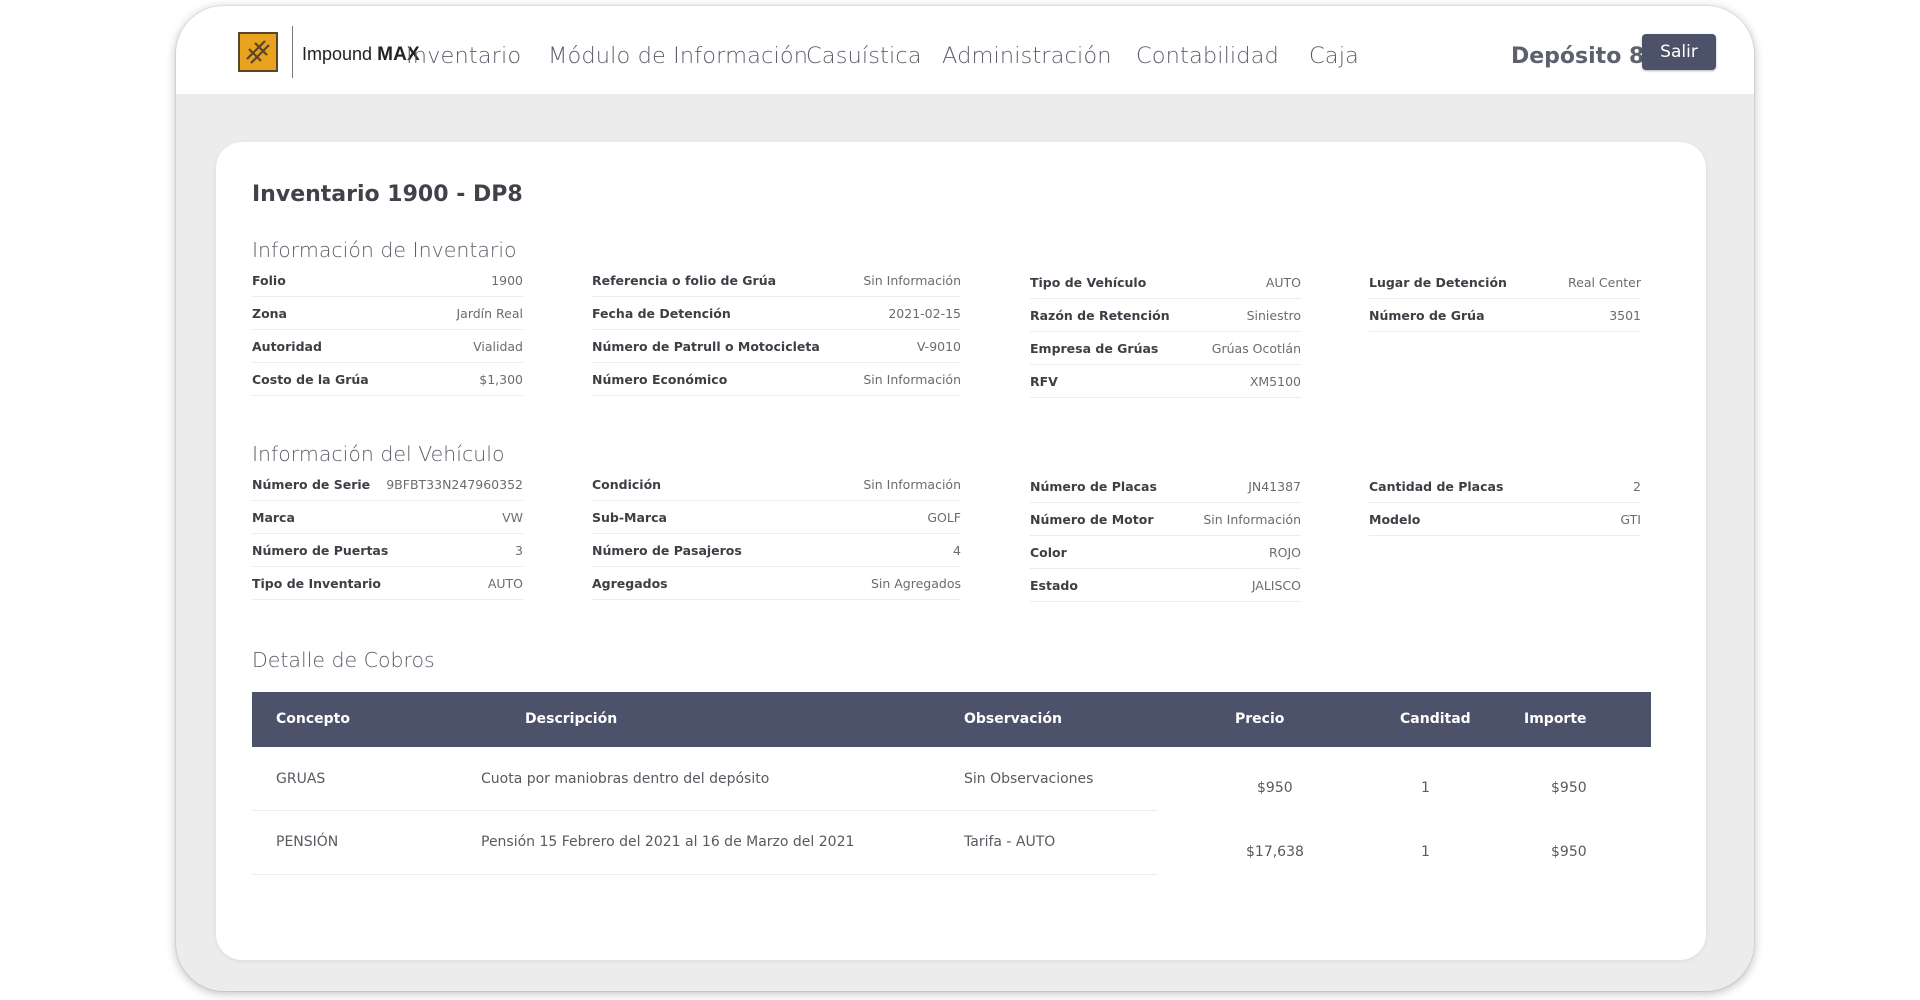 Image resolution: width=1920 pixels, height=1000 pixels. What do you see at coordinates (627, 484) in the screenshot?
I see `field-label: Condición` at bounding box center [627, 484].